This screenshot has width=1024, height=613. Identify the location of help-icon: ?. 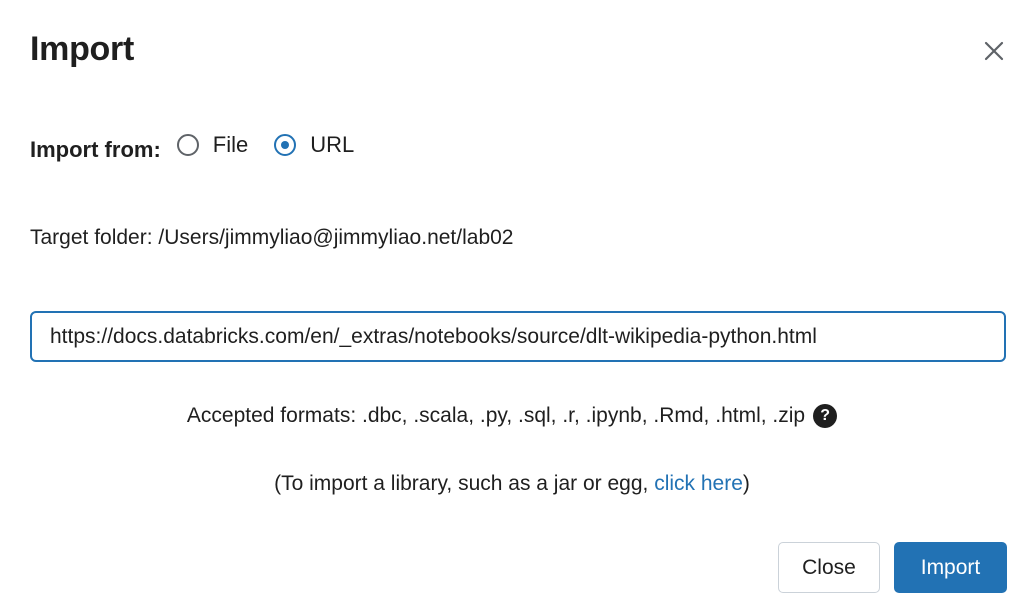
(825, 416).